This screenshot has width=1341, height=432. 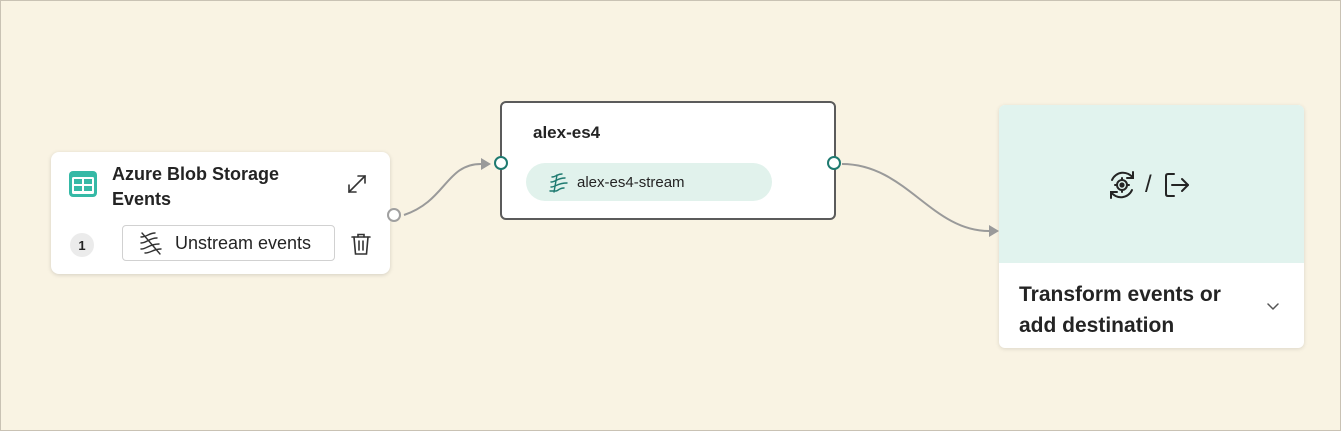 I want to click on event-count-badge: 1, so click(x=82, y=245).